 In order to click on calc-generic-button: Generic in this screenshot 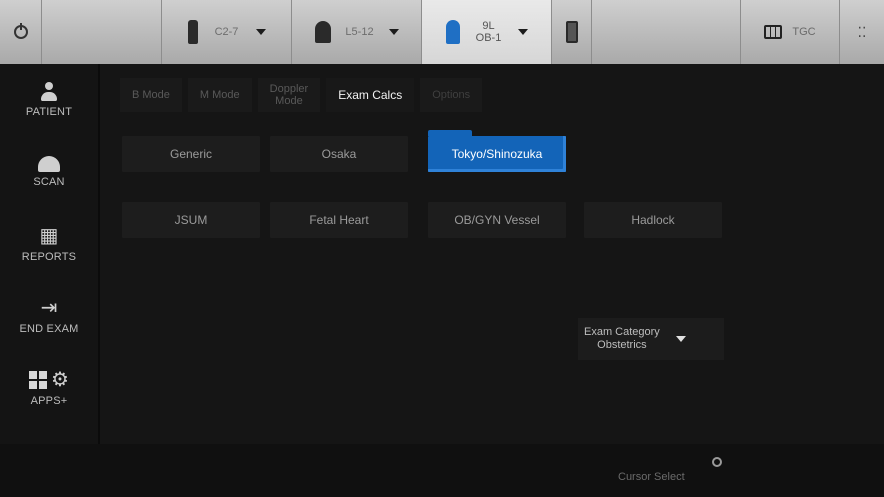, I will do `click(191, 154)`.